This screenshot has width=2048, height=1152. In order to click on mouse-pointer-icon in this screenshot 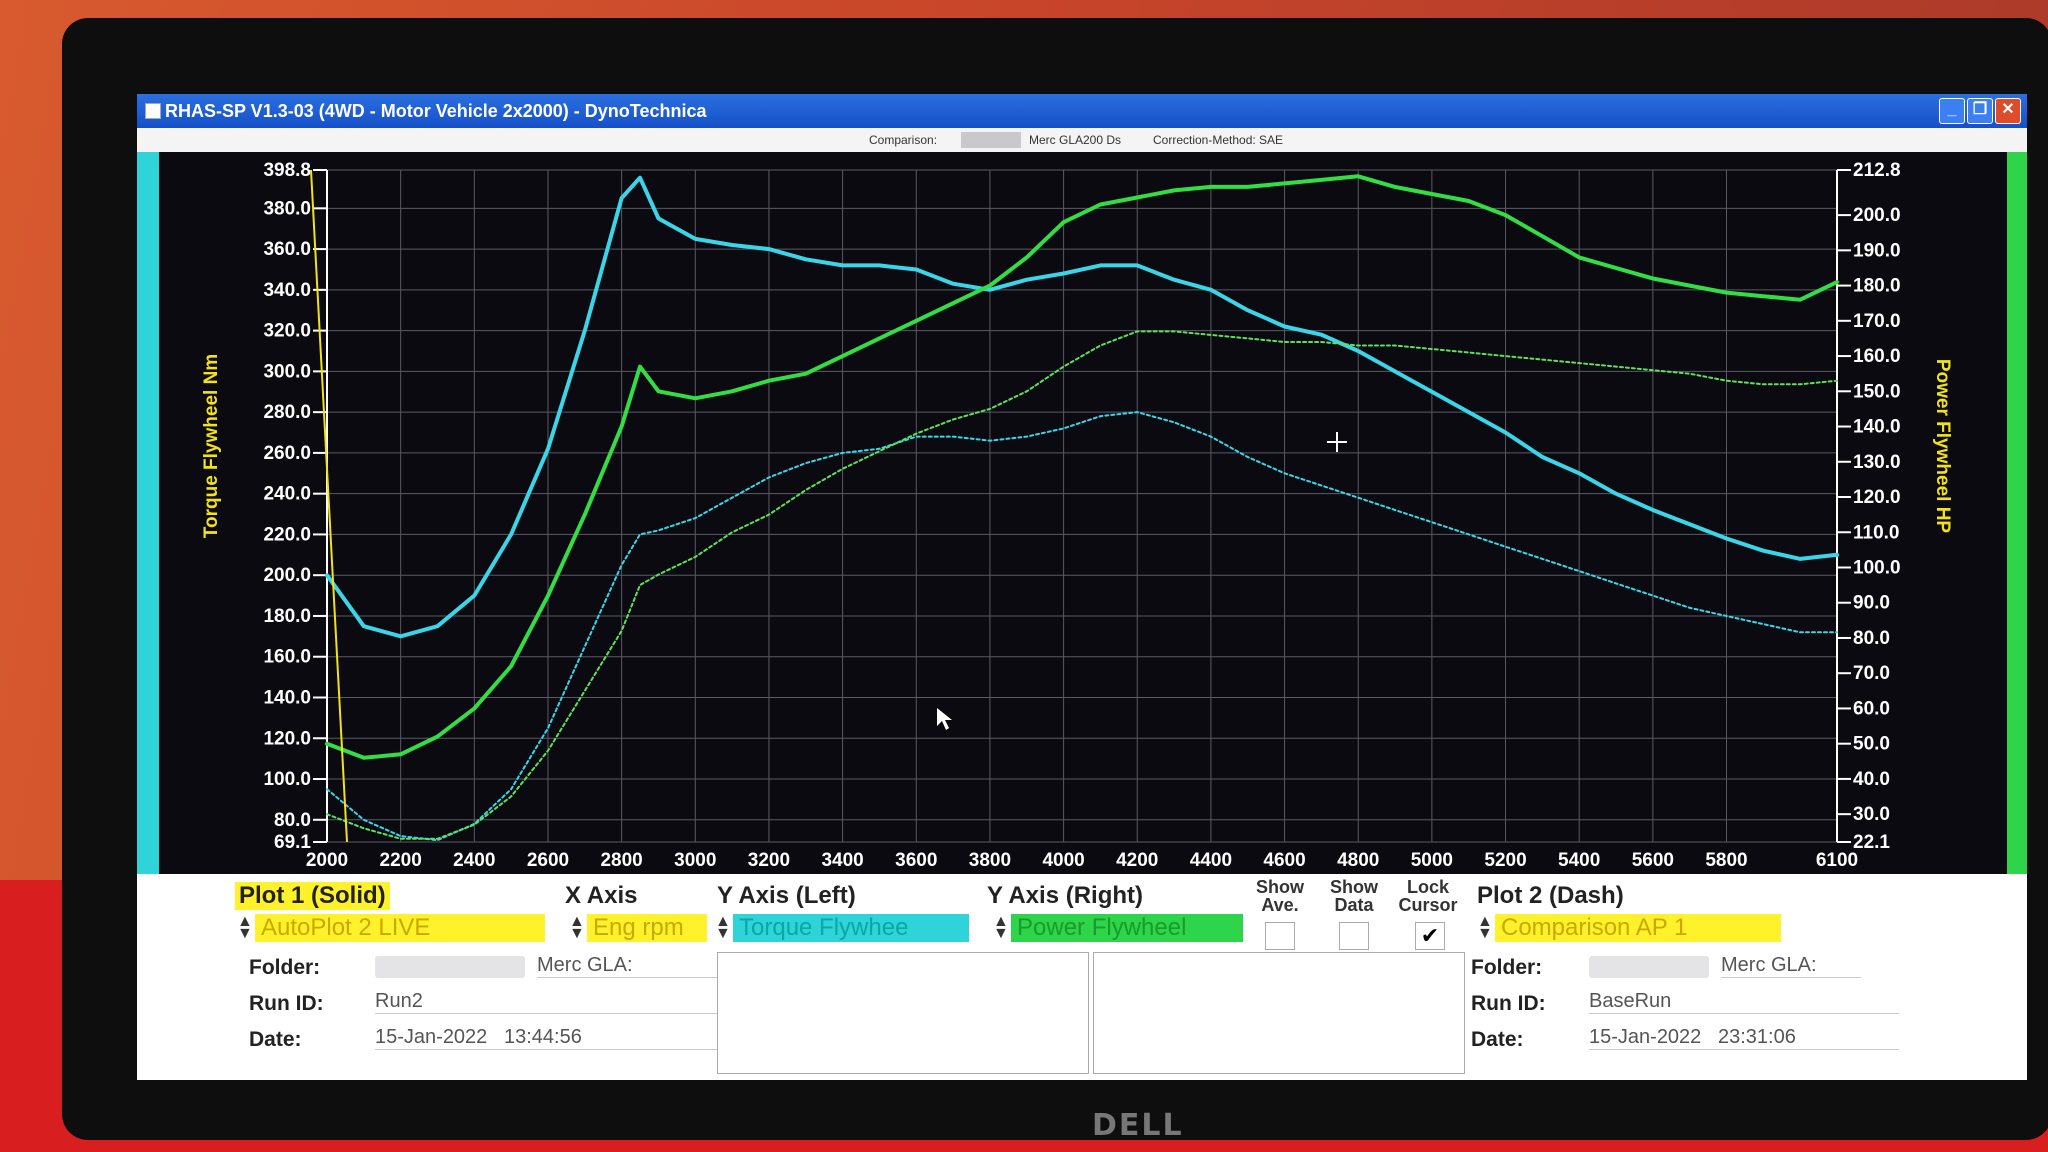, I will do `click(944, 719)`.